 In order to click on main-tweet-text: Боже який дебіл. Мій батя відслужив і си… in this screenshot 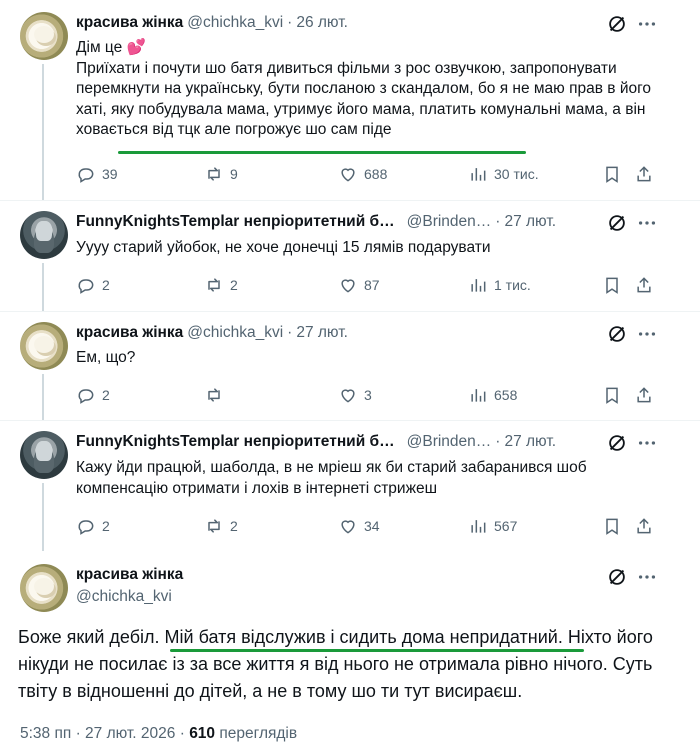, I will do `click(335, 664)`.